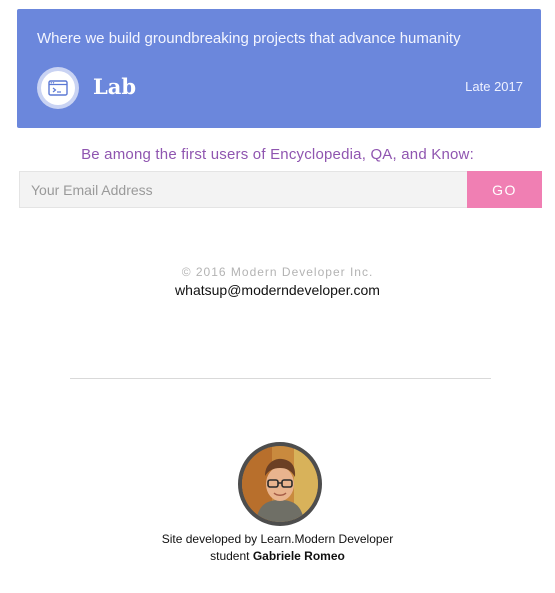 This screenshot has height=593, width=555. I want to click on credit-line: Site developed by Learn.Modern Developer, so click(277, 539).